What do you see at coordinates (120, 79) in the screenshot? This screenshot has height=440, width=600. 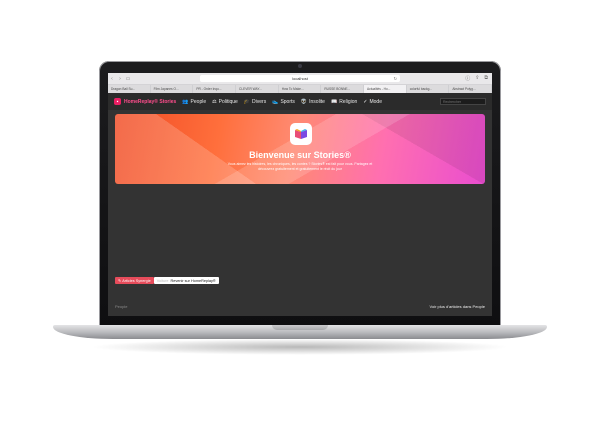 I see `forward-icon: ›` at bounding box center [120, 79].